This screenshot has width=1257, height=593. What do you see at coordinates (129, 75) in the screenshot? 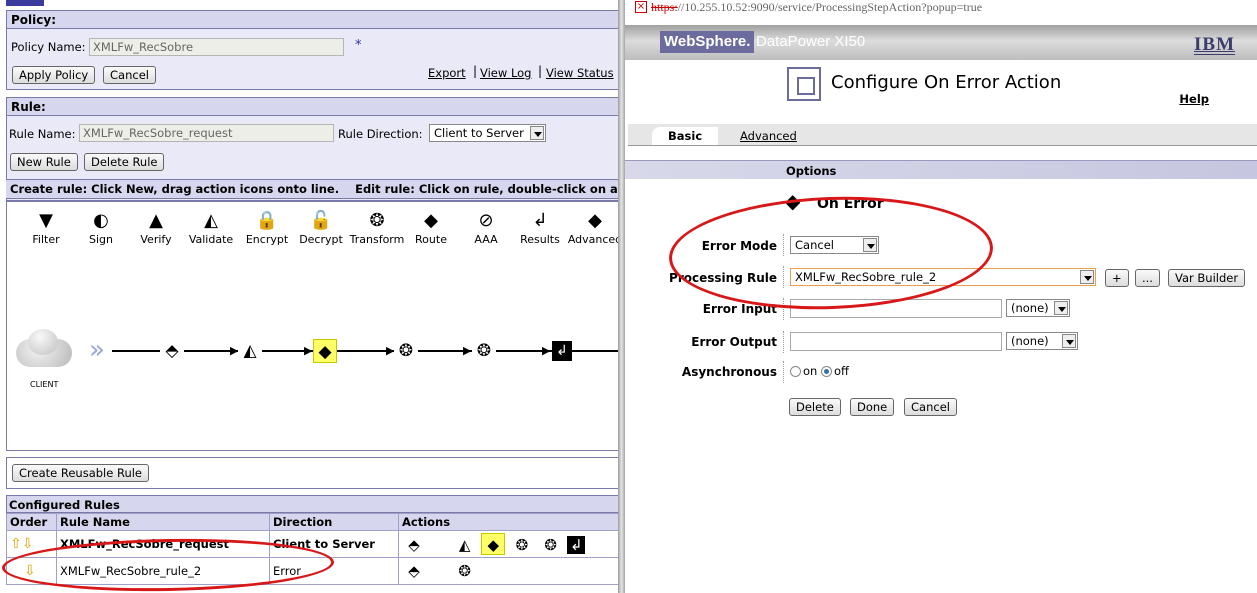
I see `cancel-policy-button: Cancel` at bounding box center [129, 75].